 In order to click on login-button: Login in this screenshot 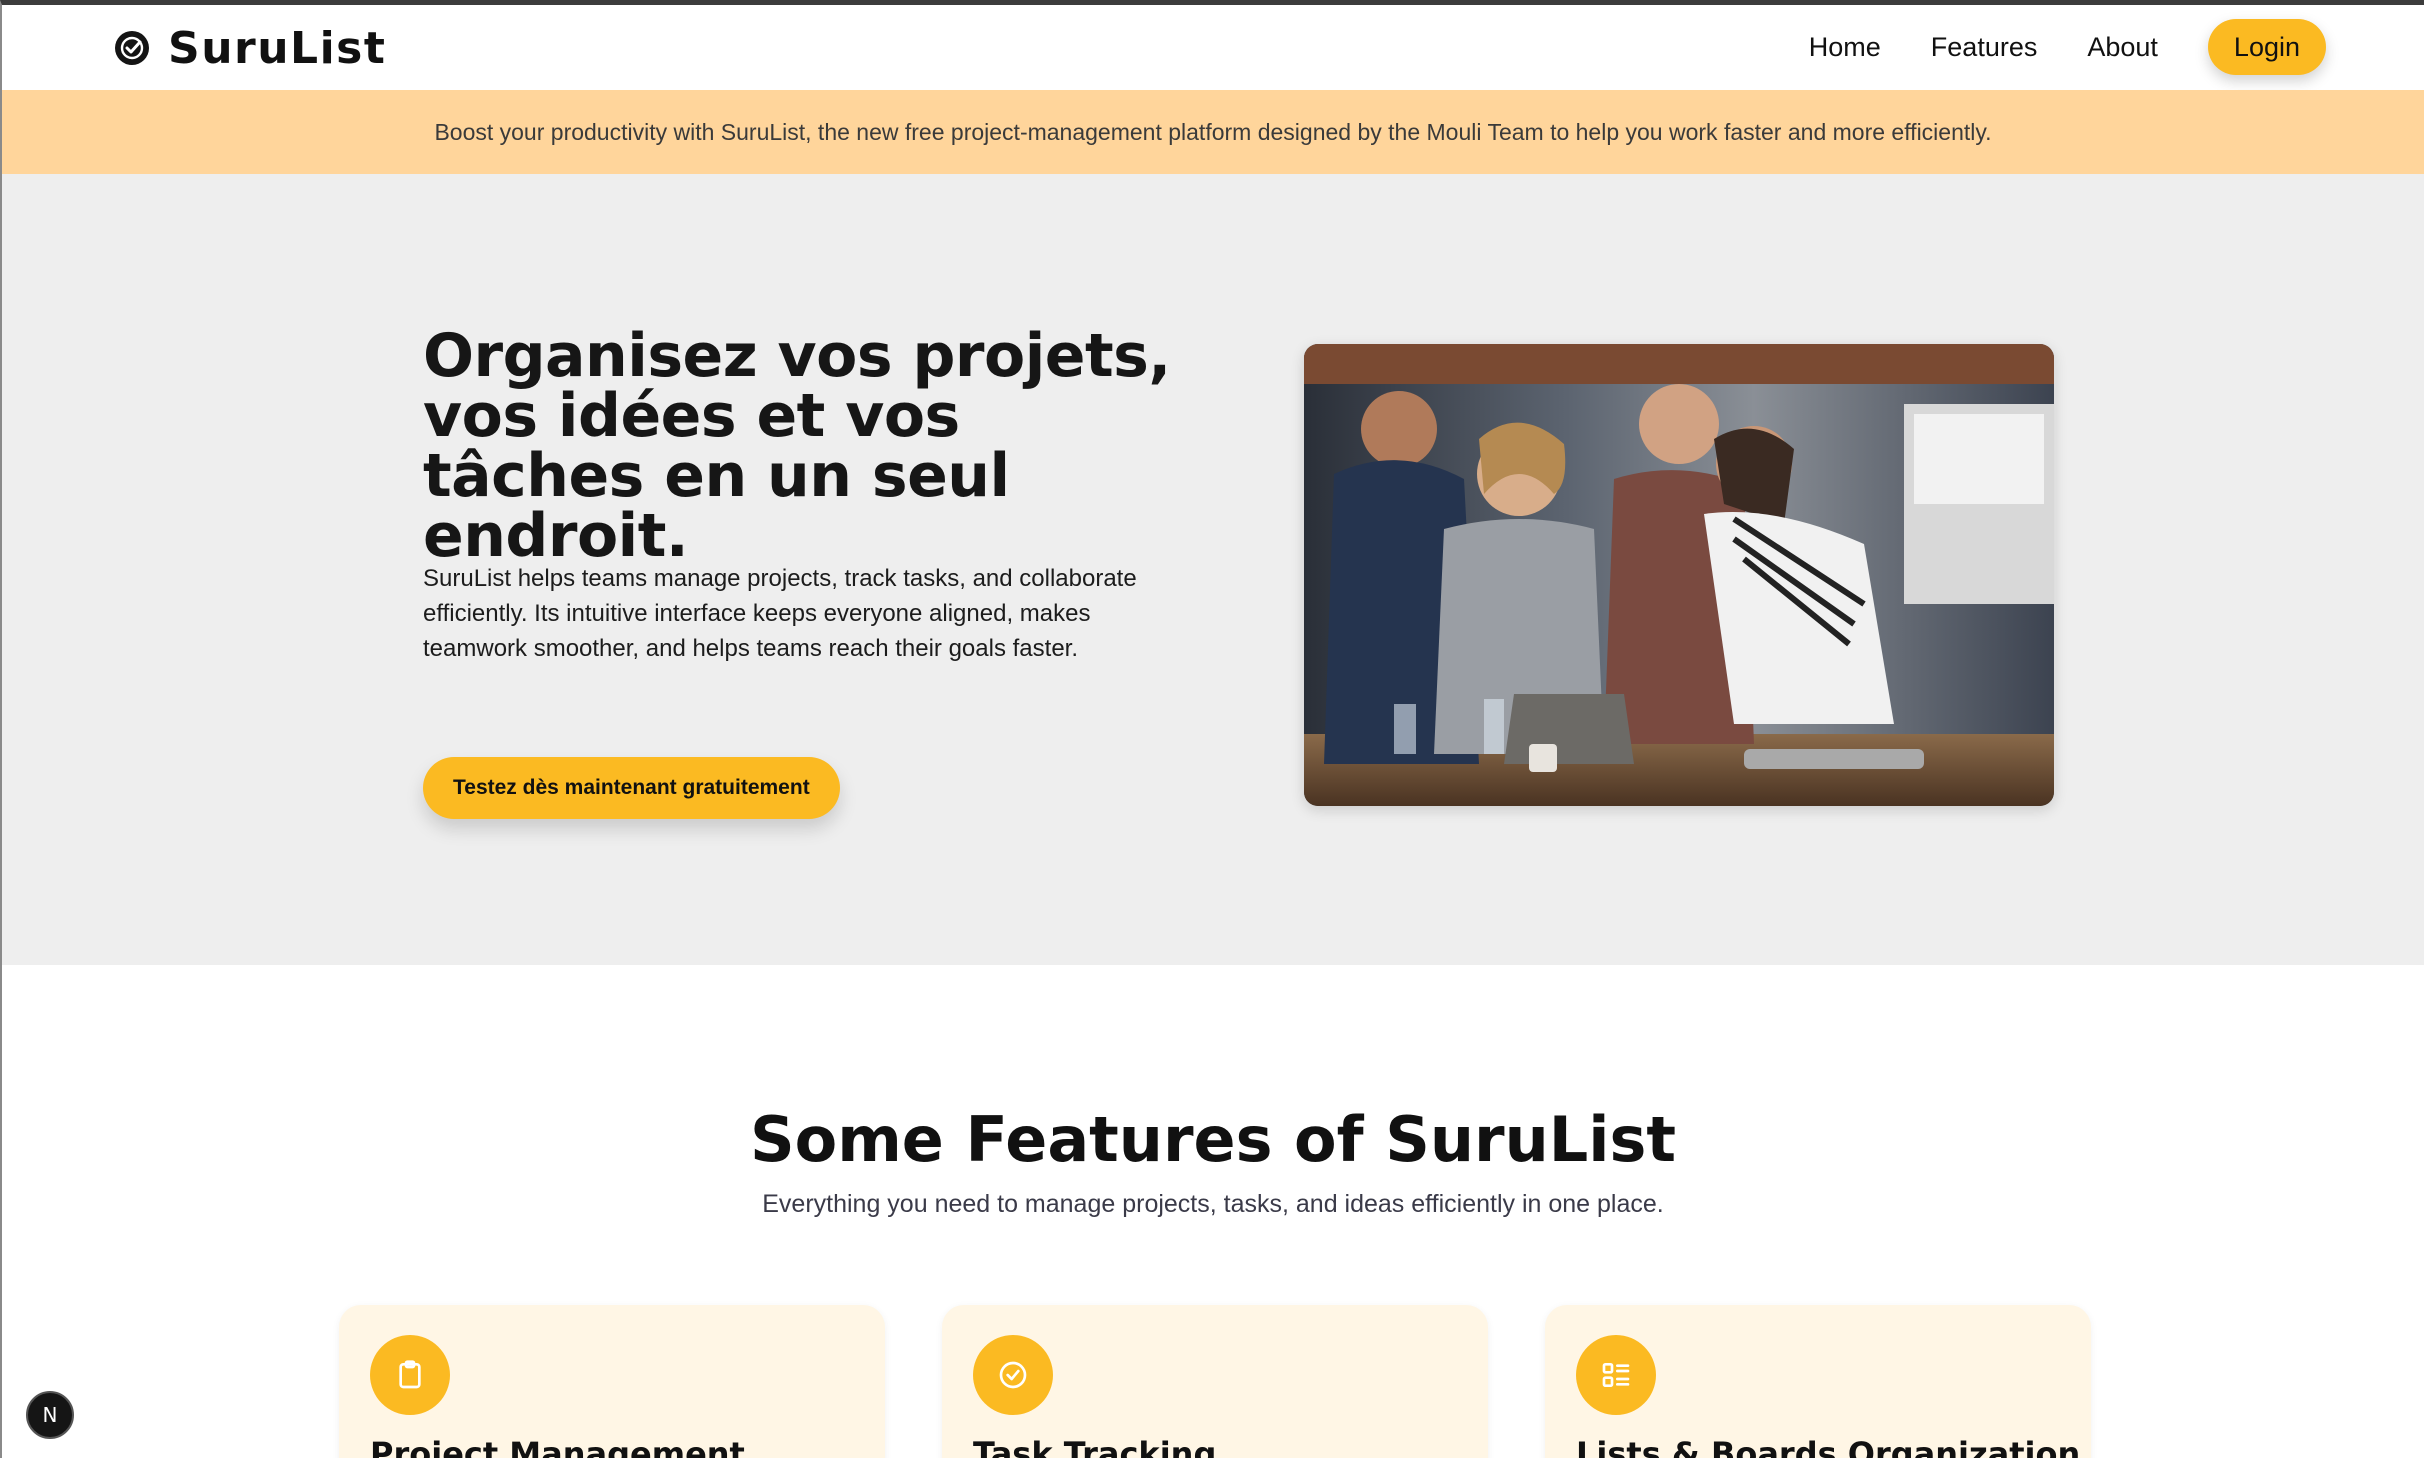, I will do `click(2266, 47)`.